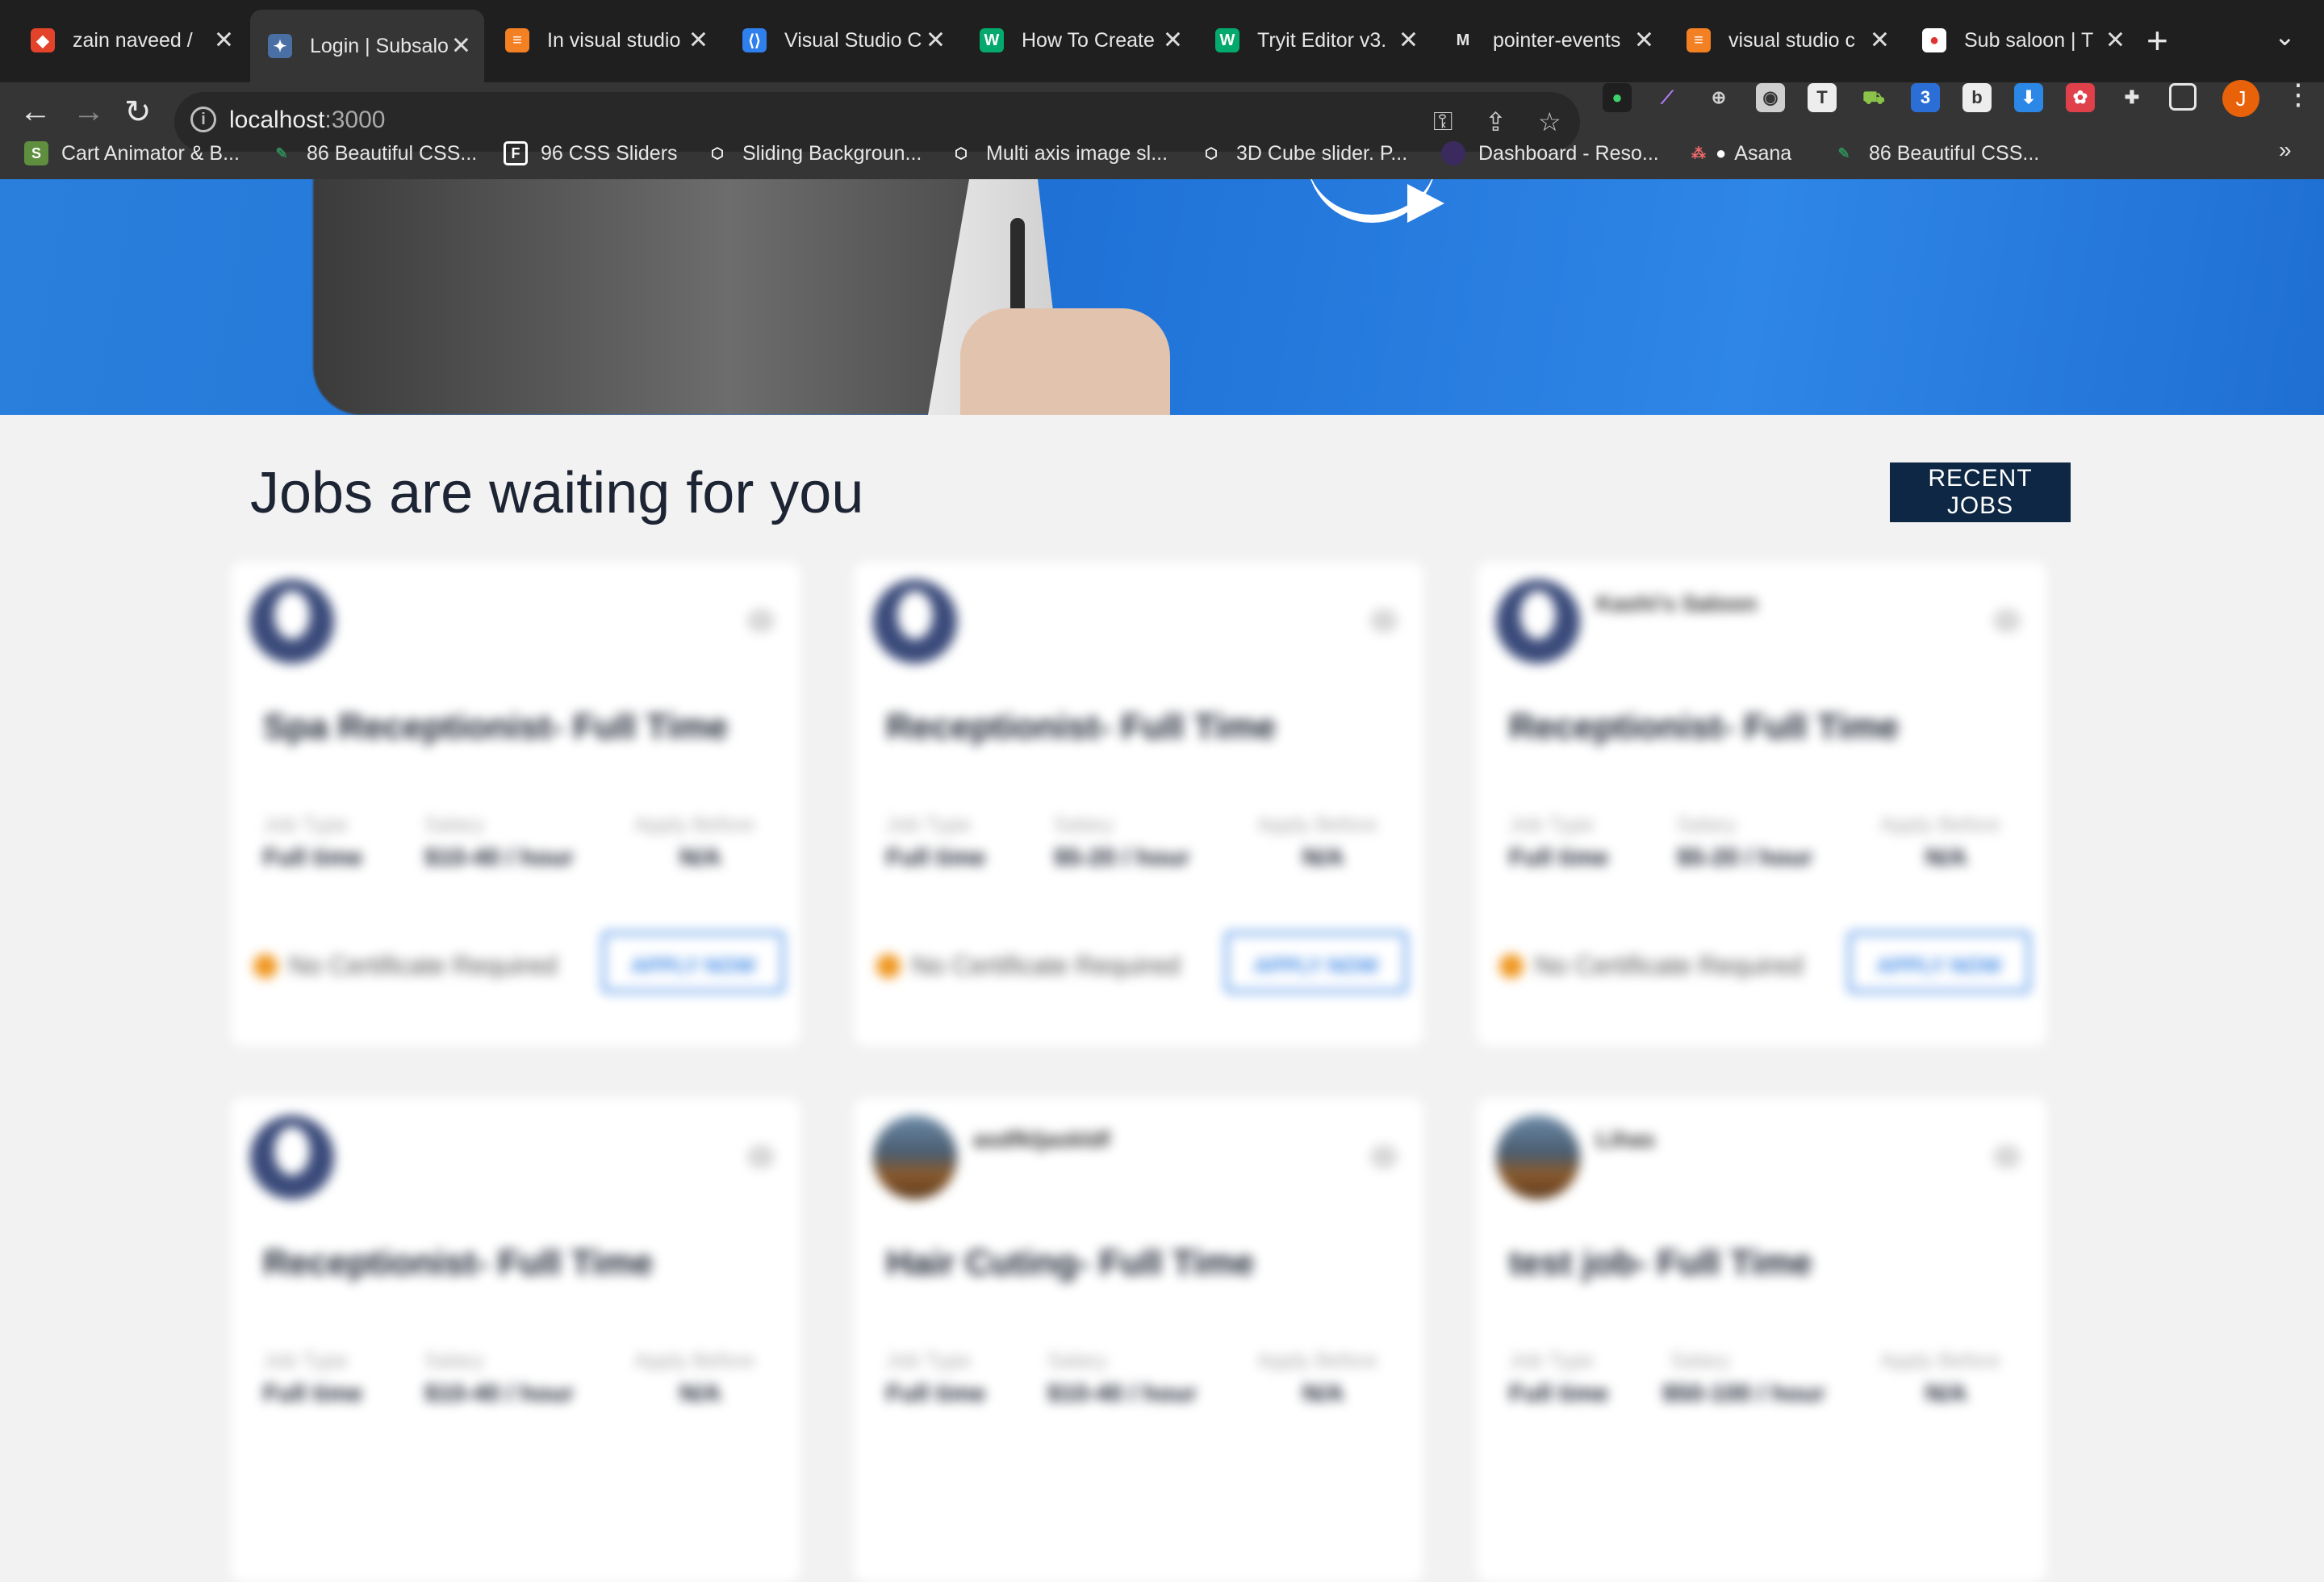 The width and height of the screenshot is (2324, 1582). Describe the element at coordinates (1550, 40) in the screenshot. I see `tab-pointer-events: M pointer-events ✕` at that location.